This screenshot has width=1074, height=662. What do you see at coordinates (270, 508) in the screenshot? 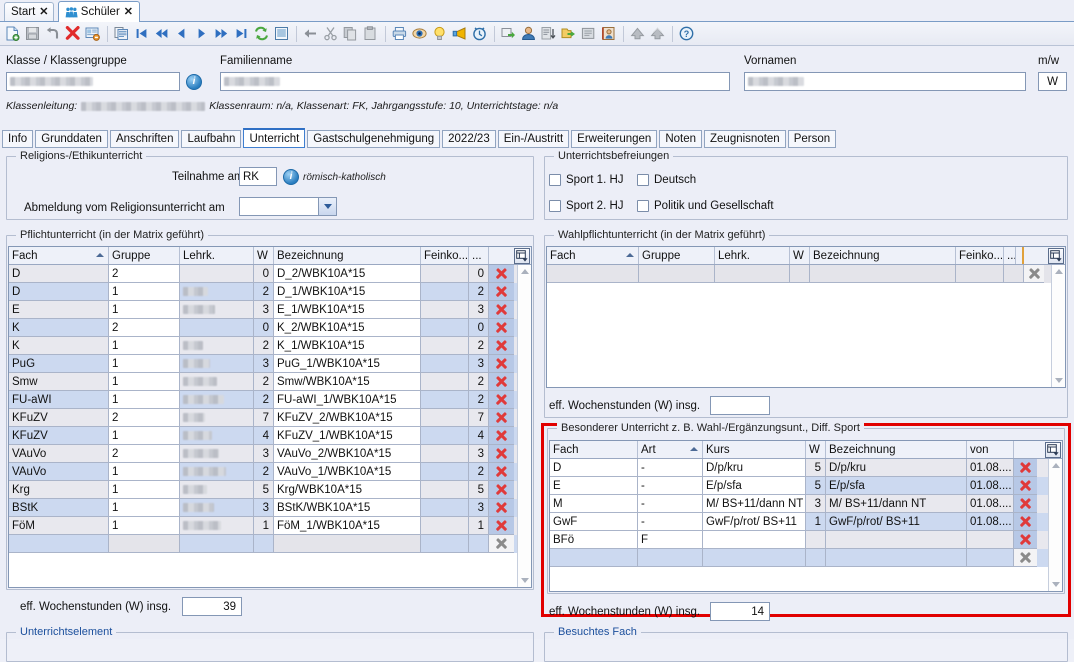
I see `table-row: BStK 1 3 BStK/WBK10A*15 3` at bounding box center [270, 508].